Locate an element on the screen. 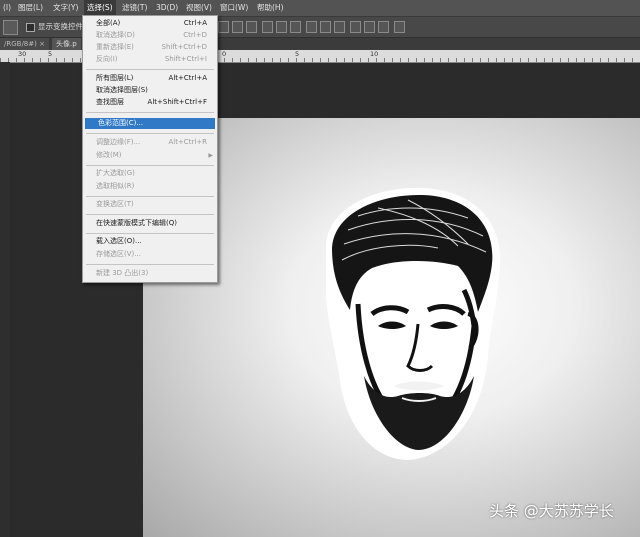  menu-item-select-all: 全部(A) Ctrl+A is located at coordinates (150, 23).